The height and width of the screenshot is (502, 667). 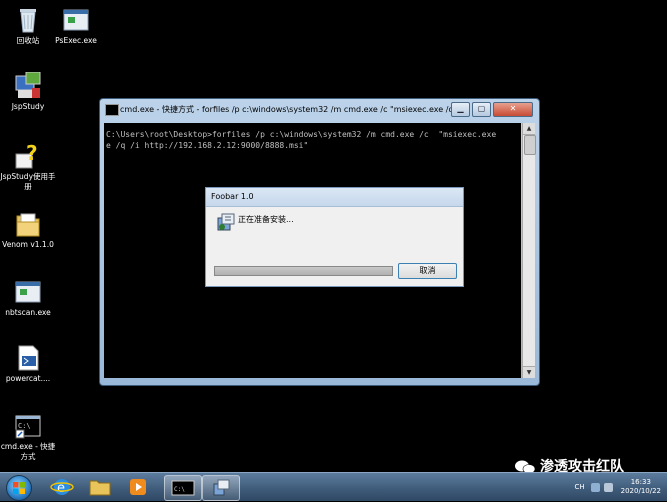 I want to click on cmd-shortcut-icon: C:\, so click(x=28, y=426).